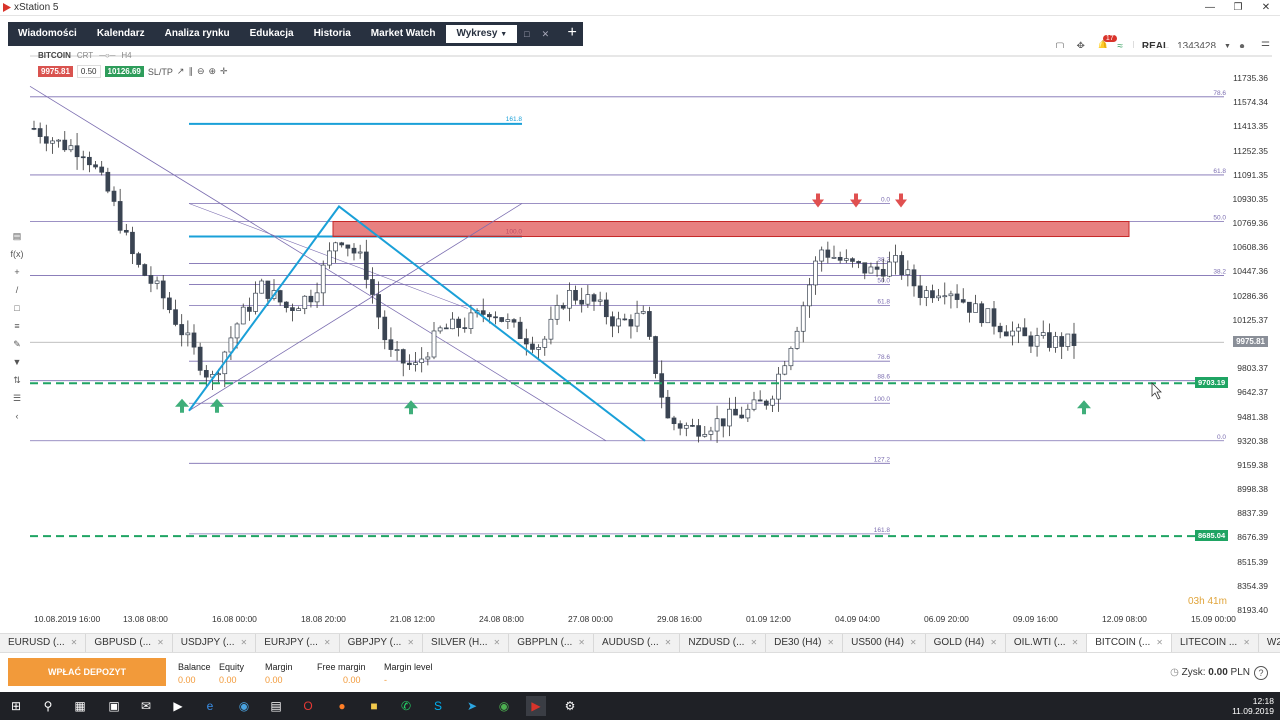 The width and height of the screenshot is (1280, 720). I want to click on function-icon: f(x), so click(17, 254).